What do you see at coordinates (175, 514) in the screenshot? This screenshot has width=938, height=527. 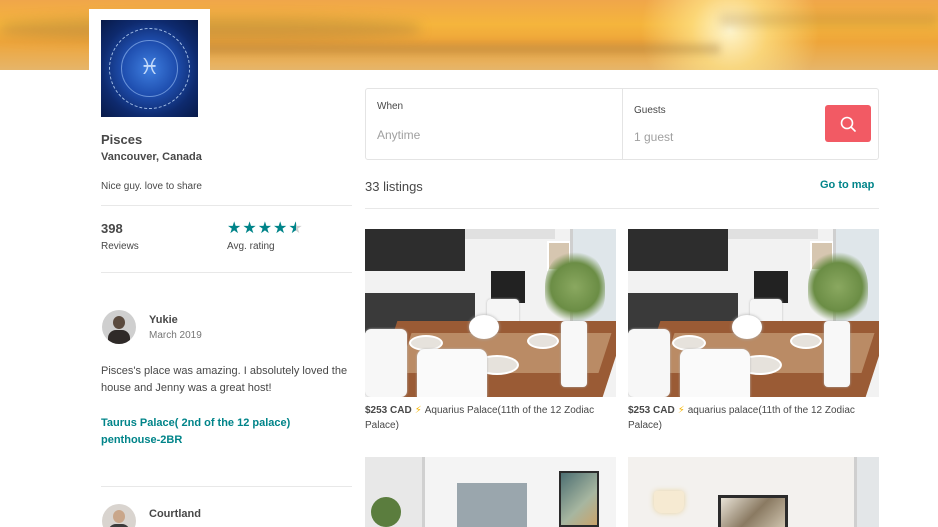 I see `reviewer-name: Courtland` at bounding box center [175, 514].